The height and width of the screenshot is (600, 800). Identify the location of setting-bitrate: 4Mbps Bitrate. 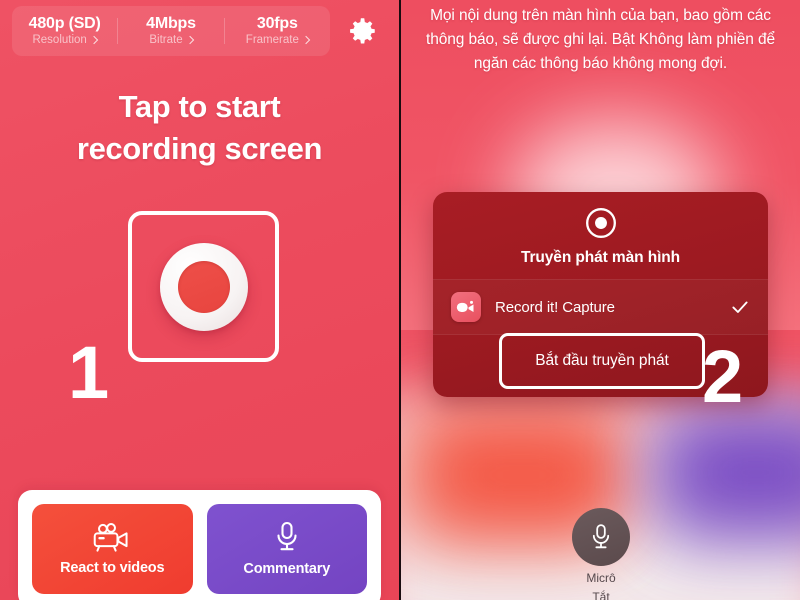
(170, 31).